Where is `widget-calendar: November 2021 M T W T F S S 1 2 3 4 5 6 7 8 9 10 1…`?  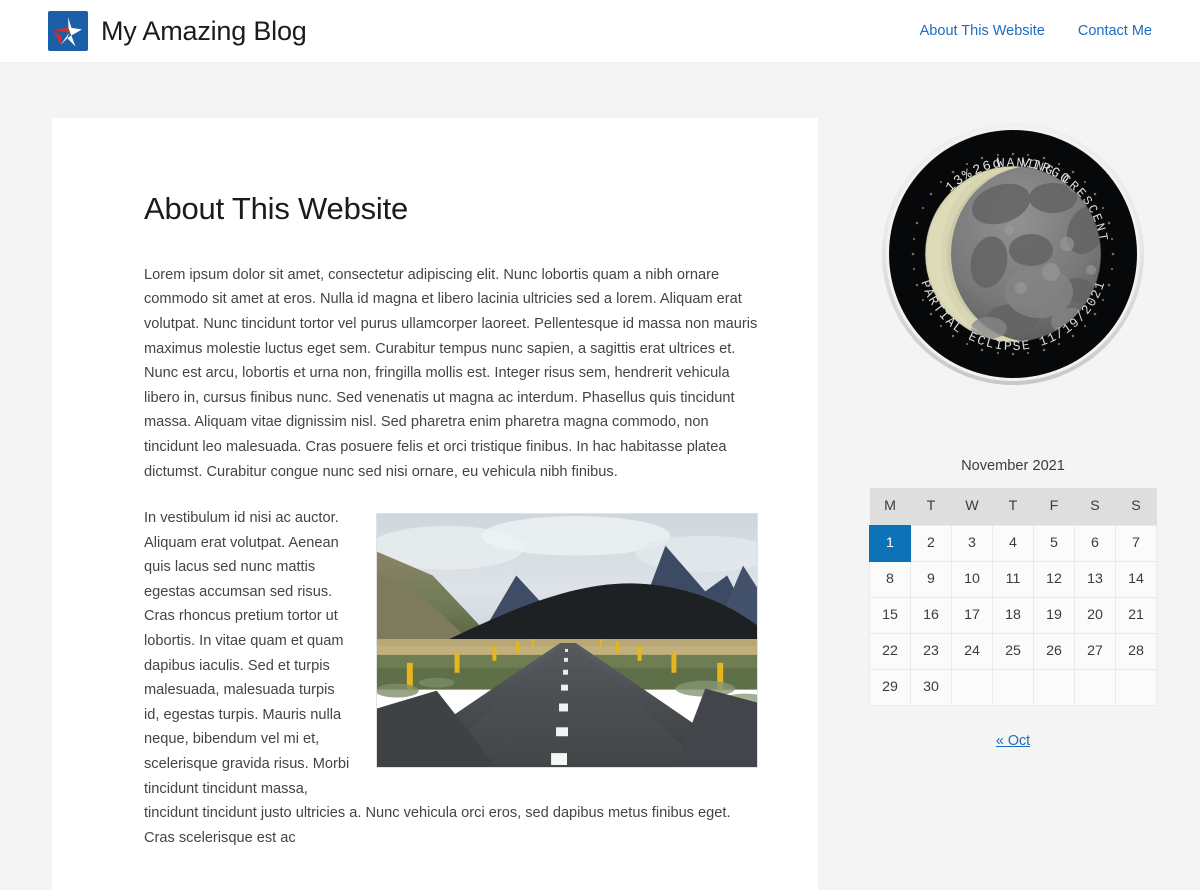 widget-calendar: November 2021 M T W T F S S 1 2 3 4 5 6 7 8 9 10 1… is located at coordinates (1013, 573).